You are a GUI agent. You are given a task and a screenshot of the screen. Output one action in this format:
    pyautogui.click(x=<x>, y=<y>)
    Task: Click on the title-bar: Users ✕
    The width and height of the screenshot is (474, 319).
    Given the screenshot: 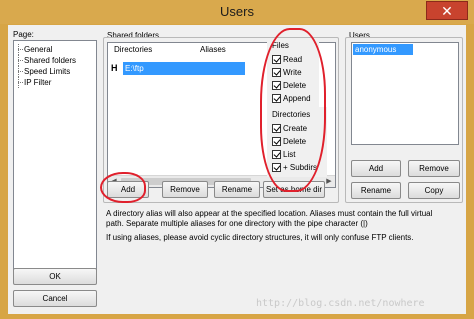 What is the action you would take?
    pyautogui.click(x=237, y=12)
    